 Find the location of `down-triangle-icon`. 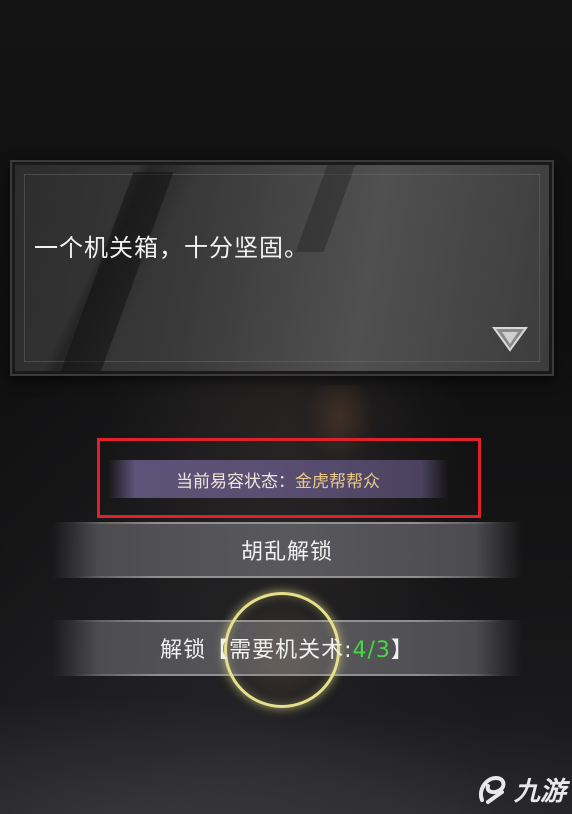

down-triangle-icon is located at coordinates (510, 339).